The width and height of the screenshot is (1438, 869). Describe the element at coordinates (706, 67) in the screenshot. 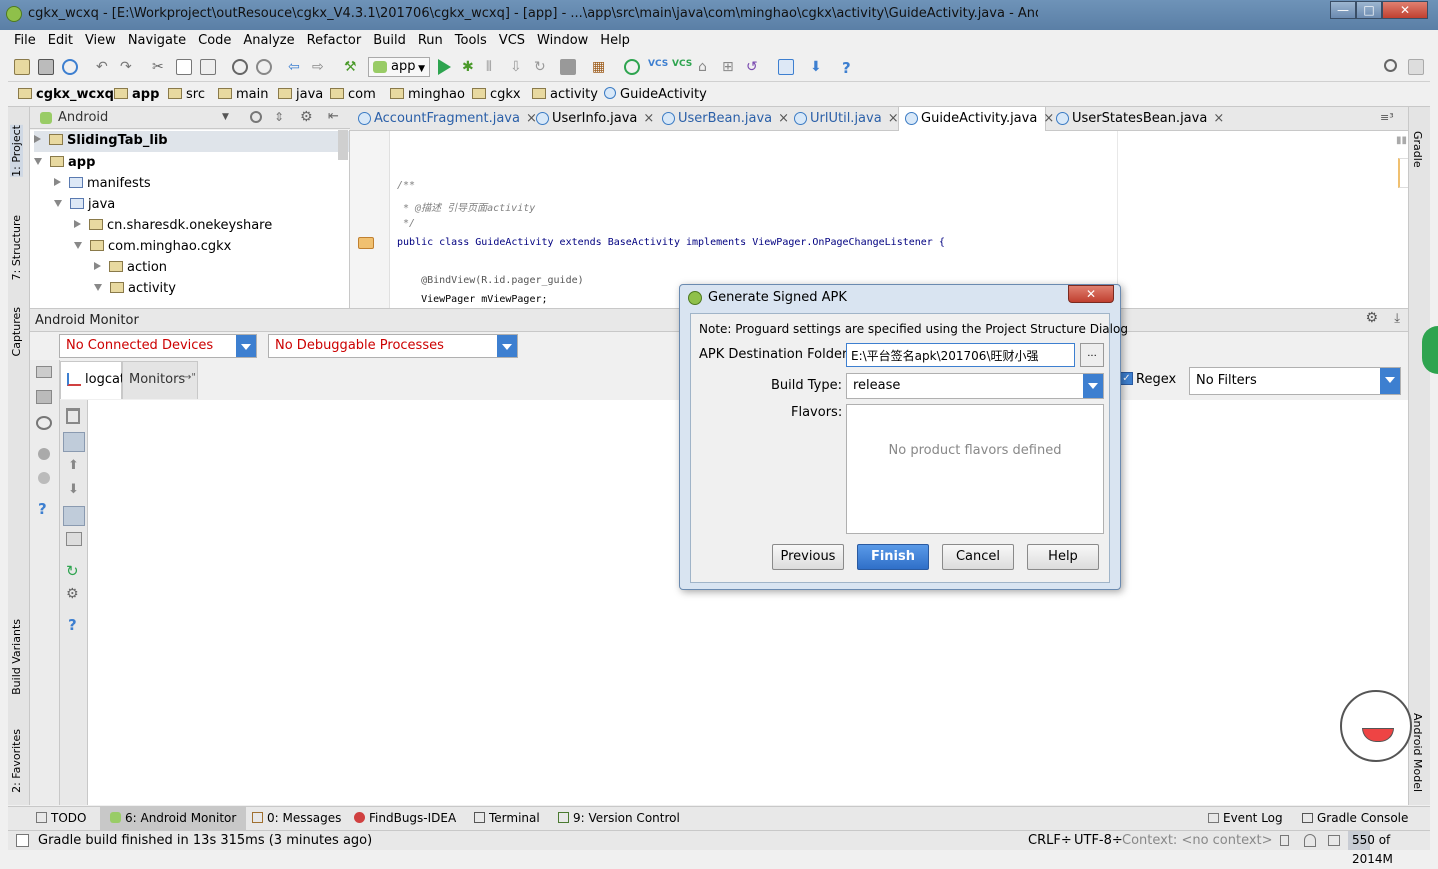

I see `vcs-history-icon: ⌂` at that location.